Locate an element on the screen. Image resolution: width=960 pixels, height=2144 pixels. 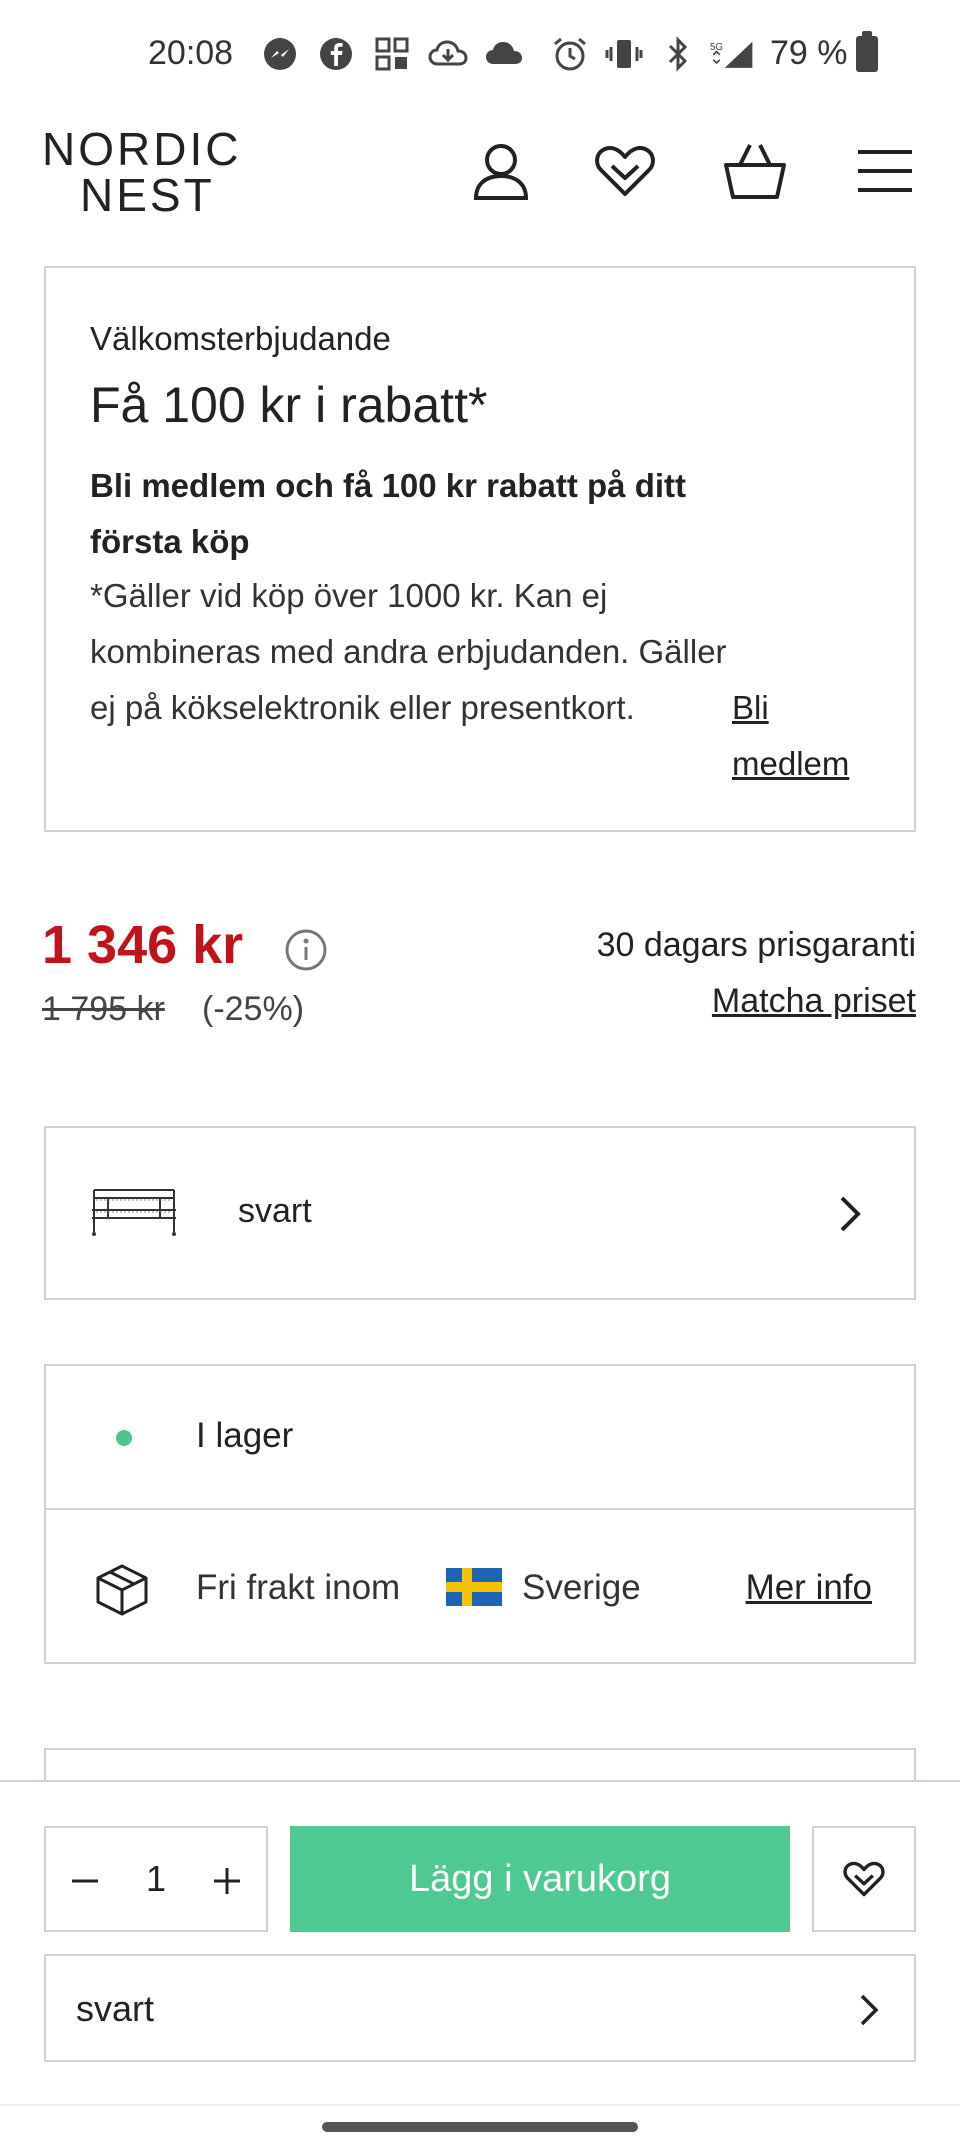
nordic-nest-logo: NORDIC NEST is located at coordinates (141, 172).